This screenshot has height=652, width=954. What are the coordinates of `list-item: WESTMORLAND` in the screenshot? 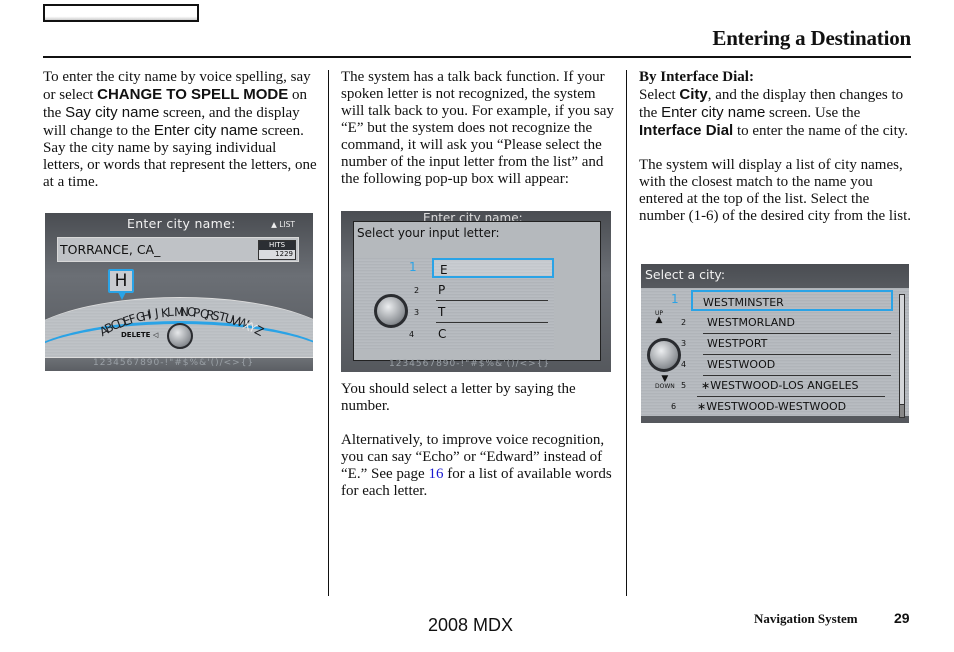 It's located at (792, 322).